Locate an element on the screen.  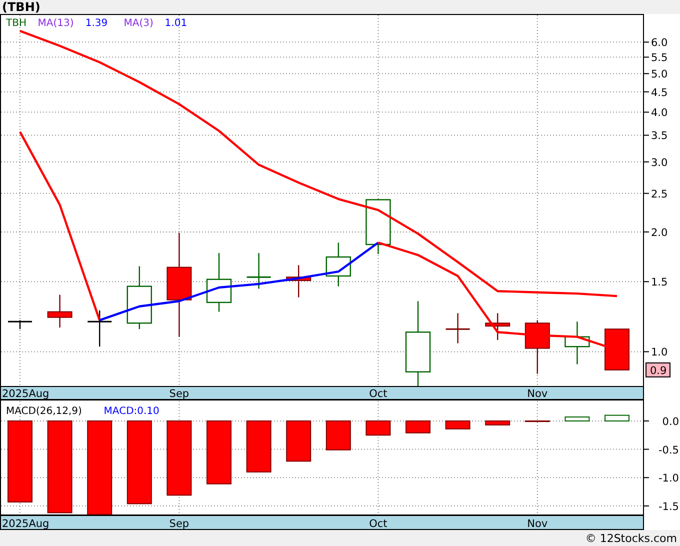
y-tick-label: 5.5 is located at coordinates (659, 58).